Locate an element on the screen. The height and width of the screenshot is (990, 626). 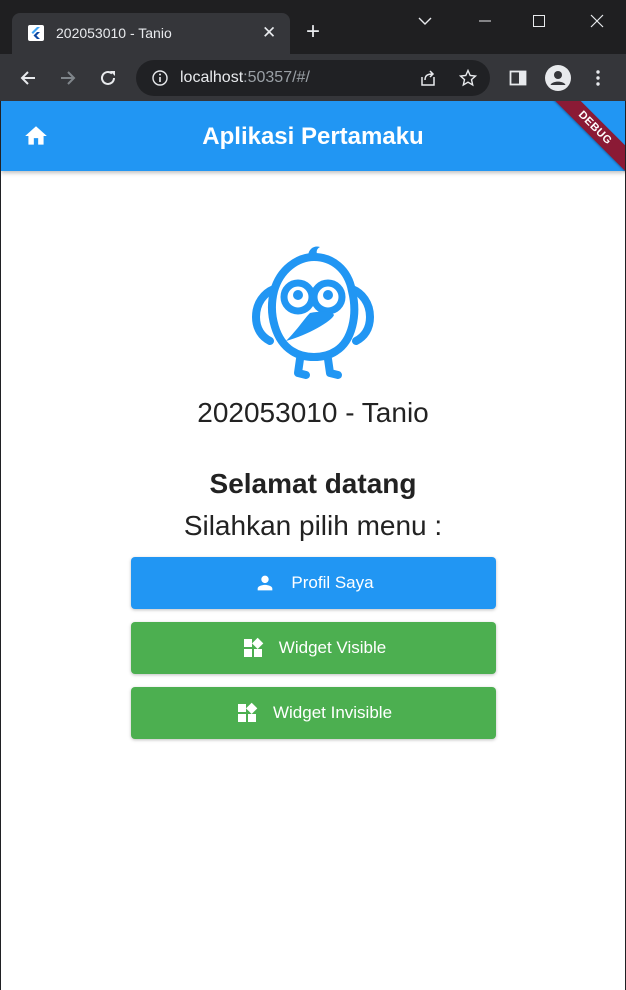
tab-close-icon: ✕ is located at coordinates (269, 33).